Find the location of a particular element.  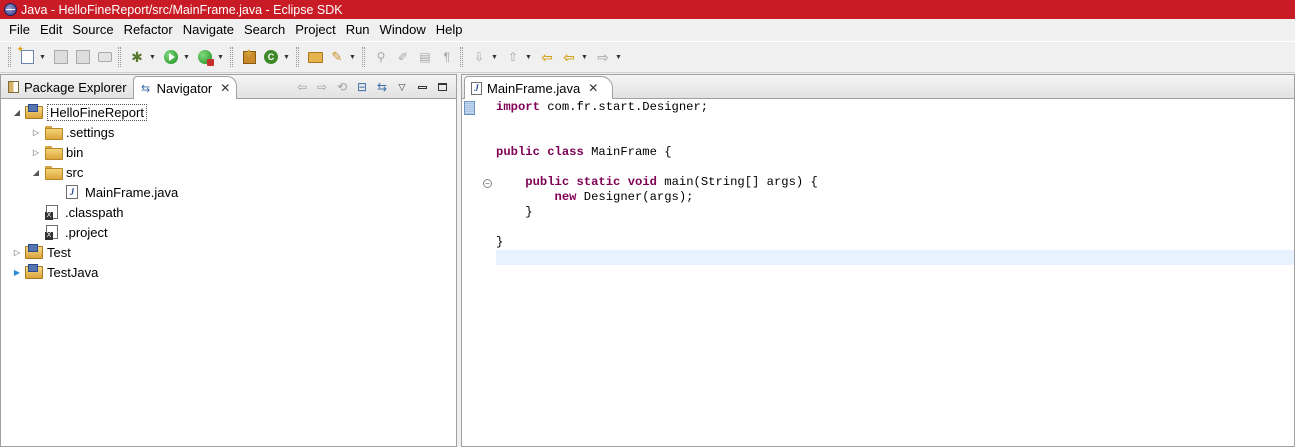

java-file-icon: J is located at coordinates (72, 192).